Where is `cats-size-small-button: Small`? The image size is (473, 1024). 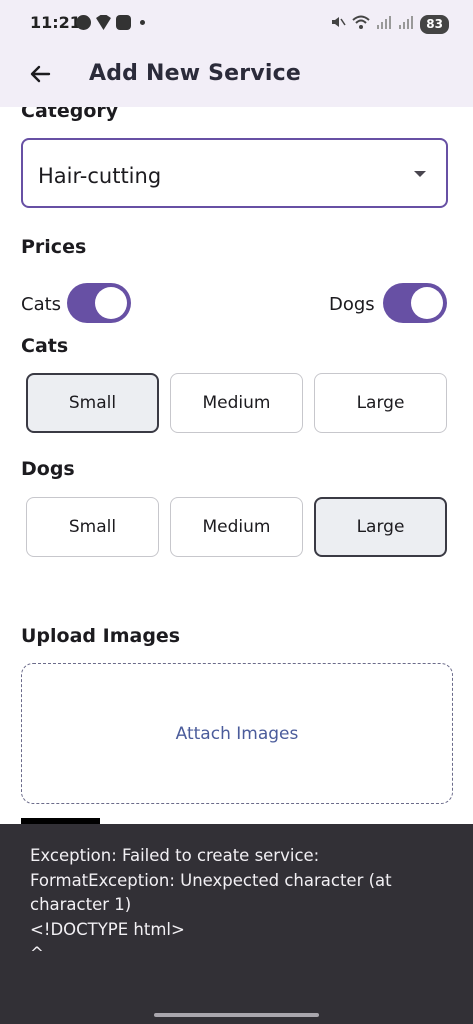 cats-size-small-button: Small is located at coordinates (92, 403).